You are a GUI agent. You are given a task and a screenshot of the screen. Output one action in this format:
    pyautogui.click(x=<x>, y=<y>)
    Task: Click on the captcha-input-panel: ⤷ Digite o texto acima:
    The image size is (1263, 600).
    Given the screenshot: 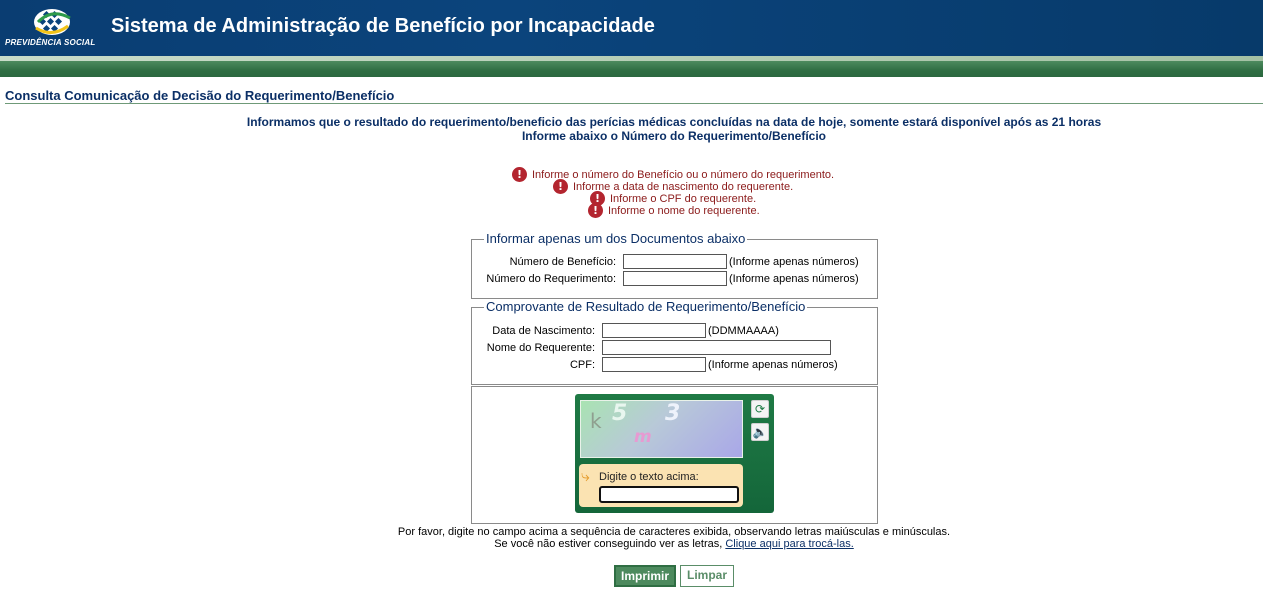 What is the action you would take?
    pyautogui.click(x=661, y=485)
    